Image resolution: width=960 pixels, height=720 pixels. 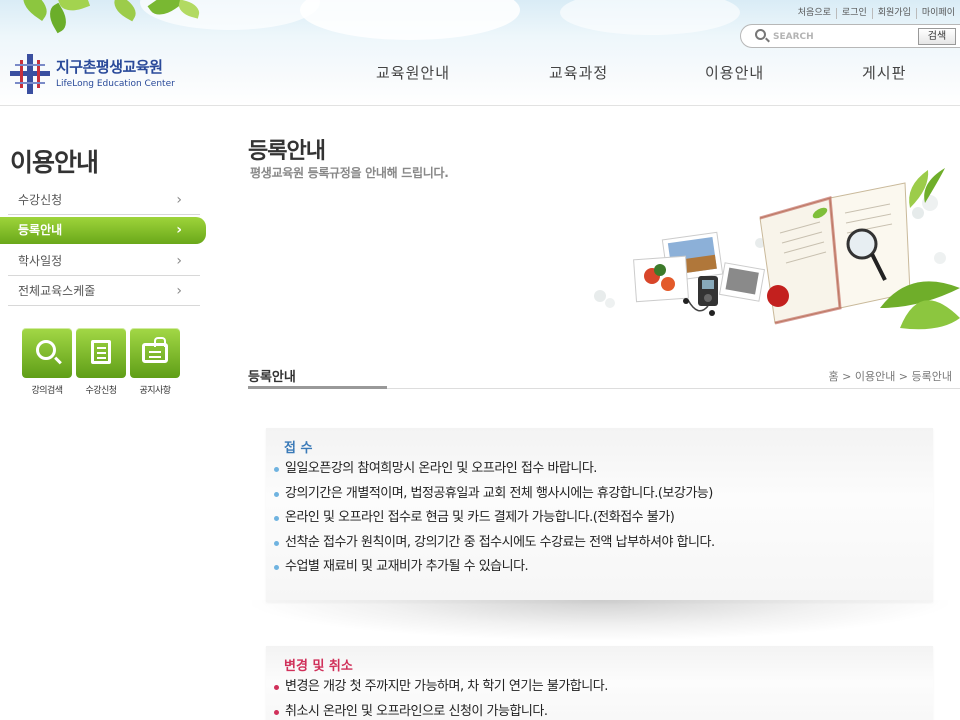 What do you see at coordinates (57, 291) in the screenshot?
I see `sidebar-item-label: 전체교육스케줄` at bounding box center [57, 291].